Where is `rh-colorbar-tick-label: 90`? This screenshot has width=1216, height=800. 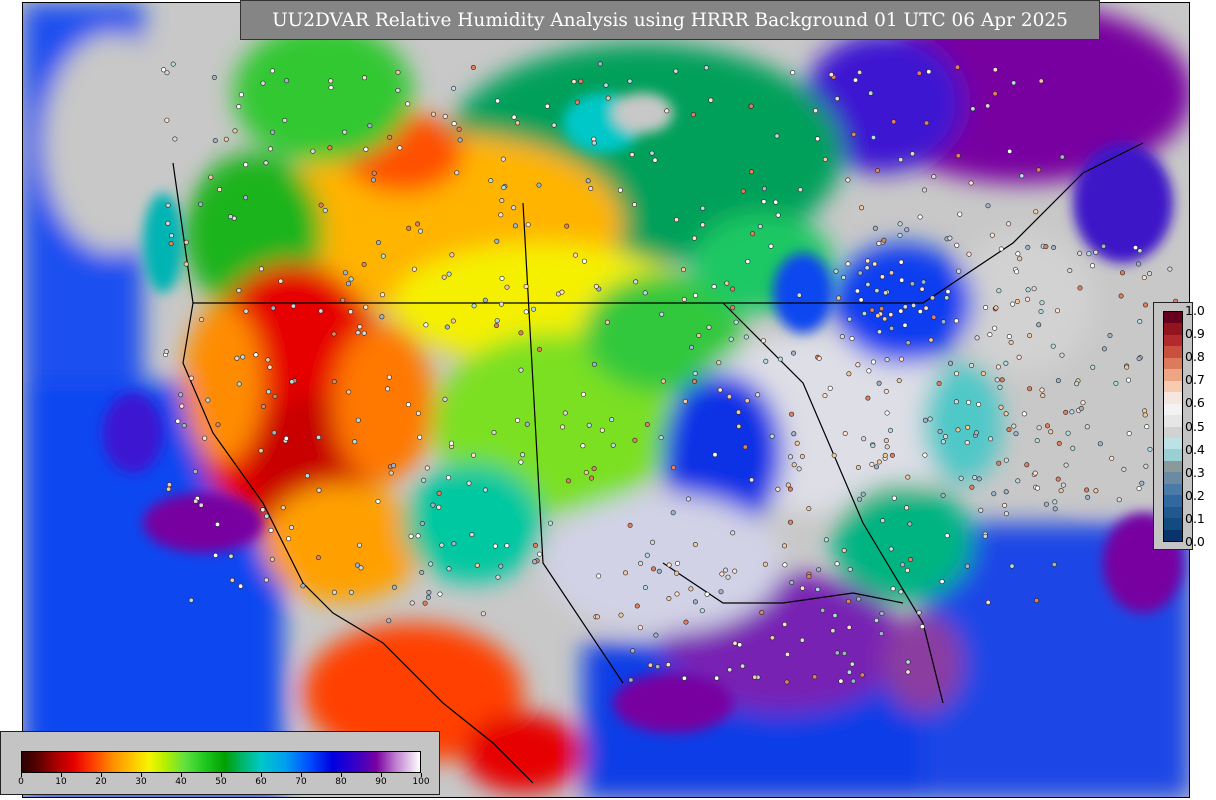
rh-colorbar-tick-label: 90 is located at coordinates (381, 782).